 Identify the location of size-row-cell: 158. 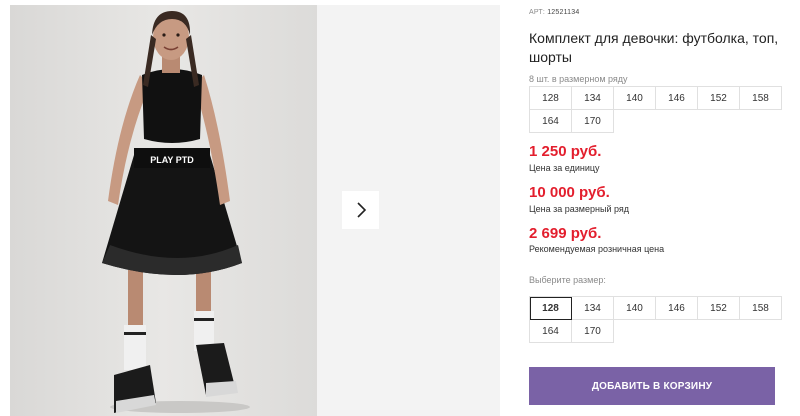
(761, 98).